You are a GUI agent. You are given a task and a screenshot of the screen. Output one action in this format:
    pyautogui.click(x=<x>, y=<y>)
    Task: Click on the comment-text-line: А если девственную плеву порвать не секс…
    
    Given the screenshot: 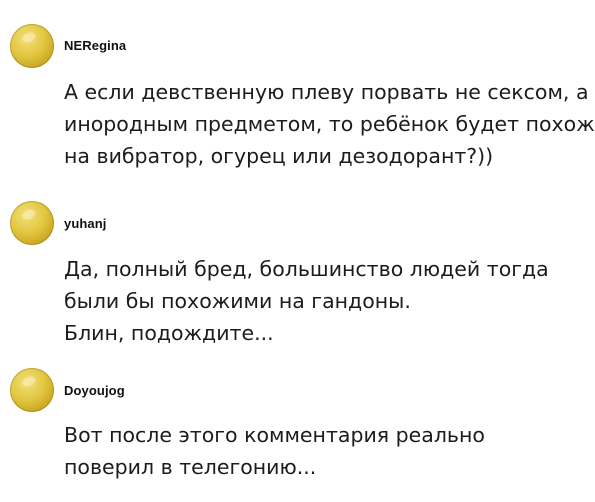 What is the action you would take?
    pyautogui.click(x=326, y=92)
    